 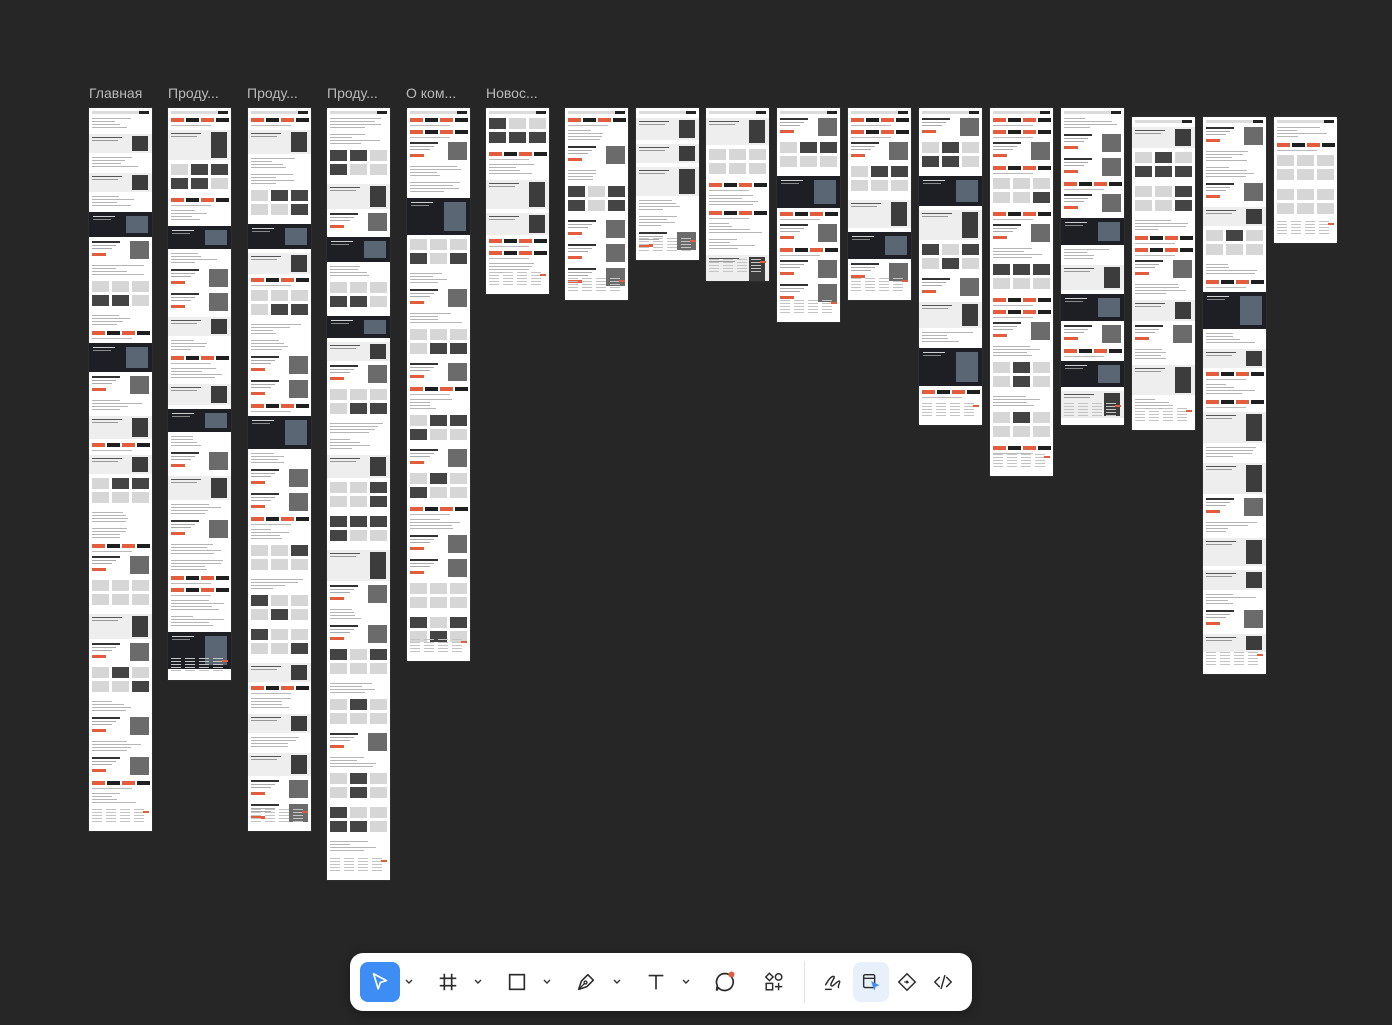 What do you see at coordinates (115, 93) in the screenshot?
I see `frame-label-home: Главная` at bounding box center [115, 93].